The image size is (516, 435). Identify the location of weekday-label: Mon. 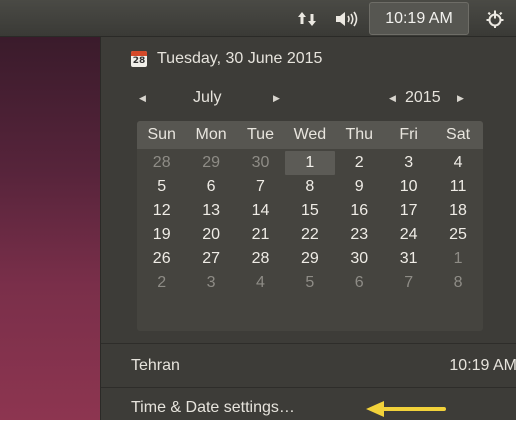
(211, 134).